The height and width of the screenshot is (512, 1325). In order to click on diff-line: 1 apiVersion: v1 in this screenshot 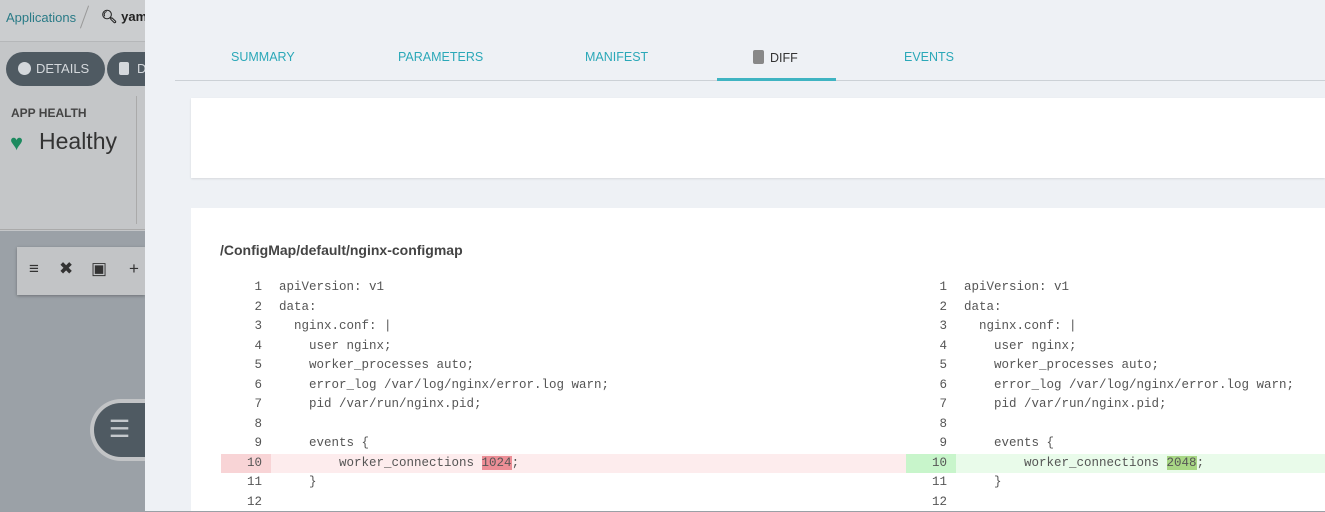, I will do `click(1115, 288)`.